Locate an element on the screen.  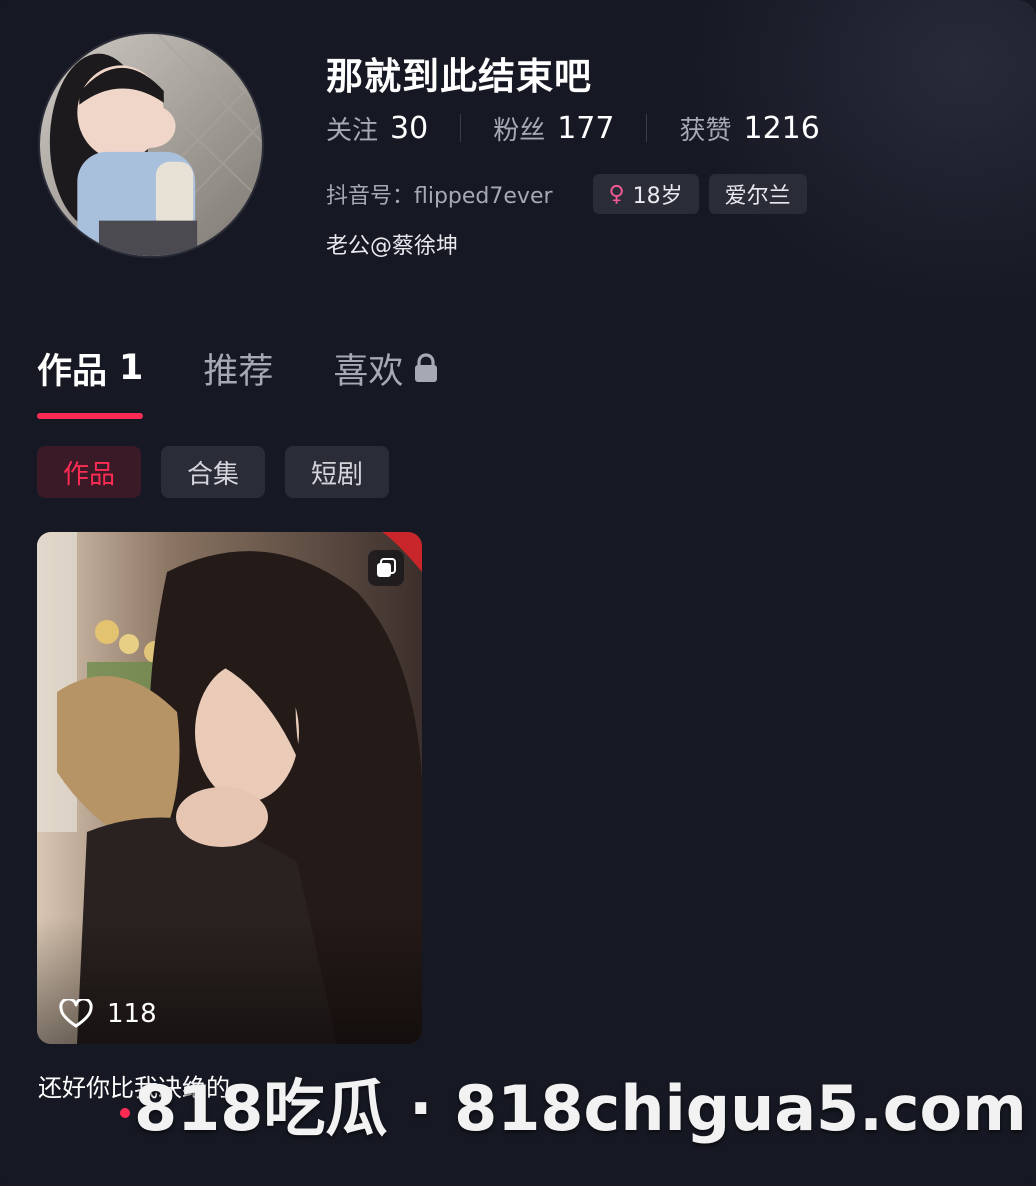
nickname: 那就到此结束吧 is located at coordinates (459, 76).